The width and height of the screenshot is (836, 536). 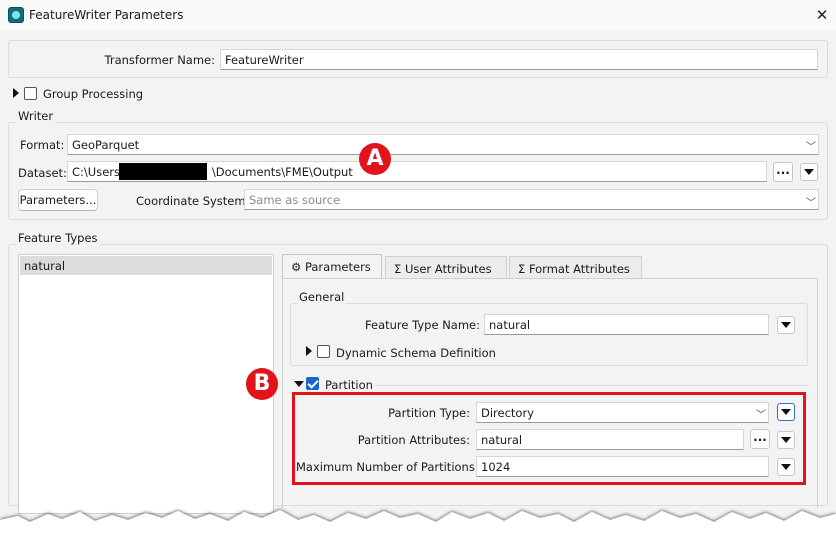 What do you see at coordinates (822, 15) in the screenshot?
I see `close-icon: ✕` at bounding box center [822, 15].